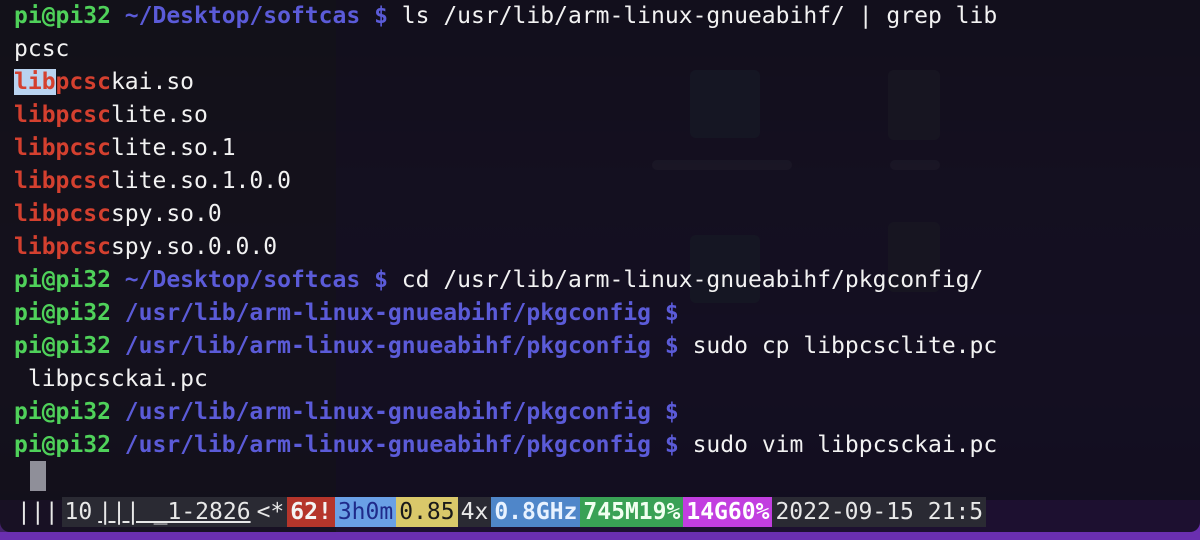 Image resolution: width=1200 pixels, height=540 pixels. I want to click on status-cpu-count: 4x, so click(474, 512).